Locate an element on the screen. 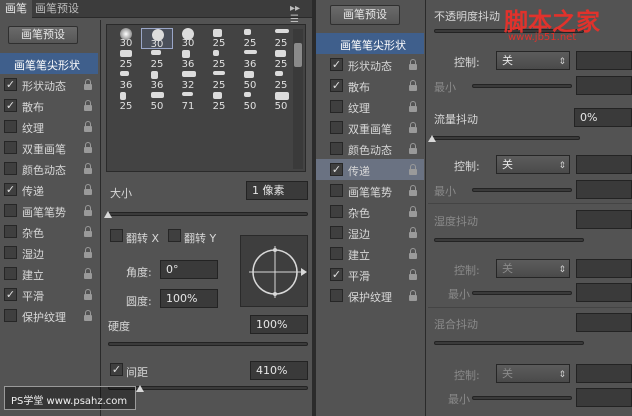 This screenshot has width=632, height=416. sidebar-item: 湿边 is located at coordinates (49, 252).